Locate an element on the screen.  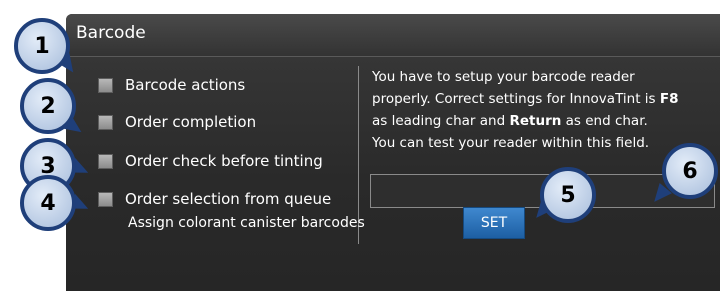
option-order-completion: Order completion is located at coordinates (177, 122).